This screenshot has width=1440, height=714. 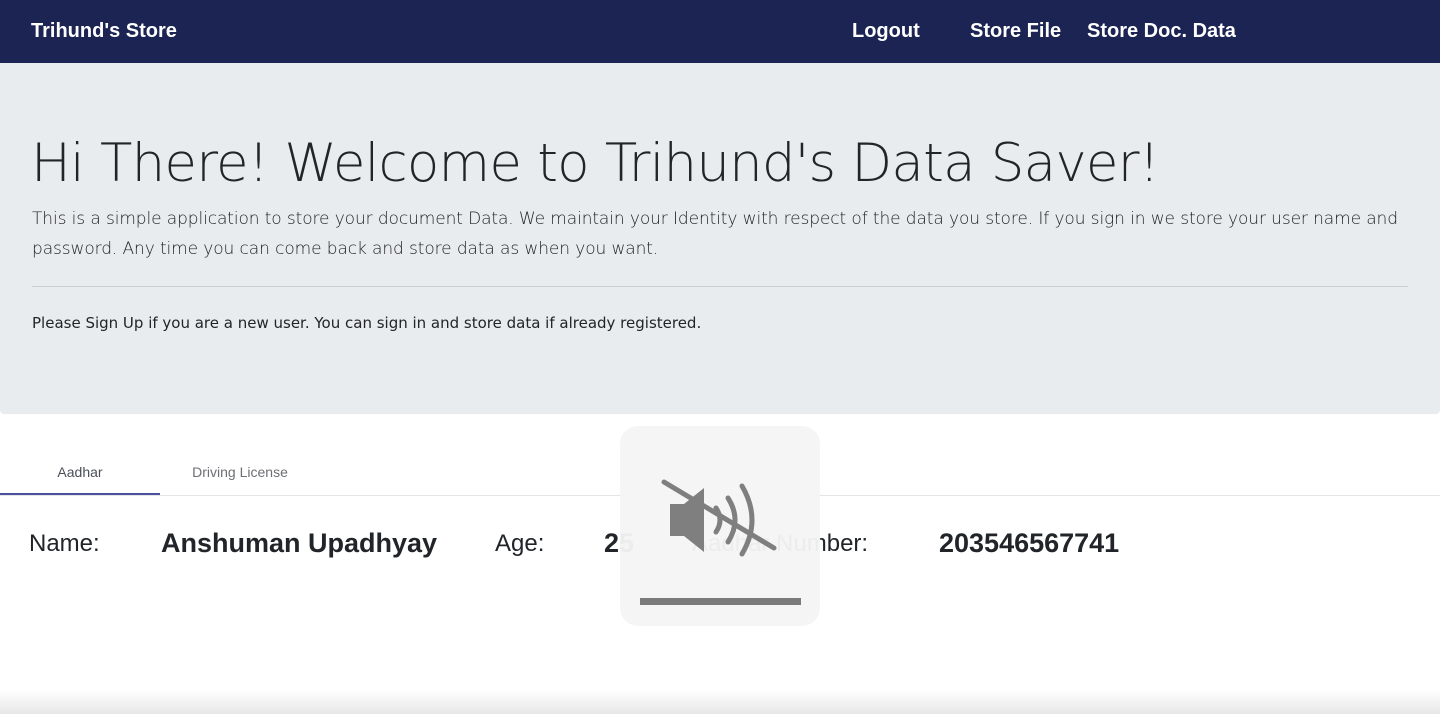 What do you see at coordinates (1015, 31) in the screenshot?
I see `nav-store-file: Store File` at bounding box center [1015, 31].